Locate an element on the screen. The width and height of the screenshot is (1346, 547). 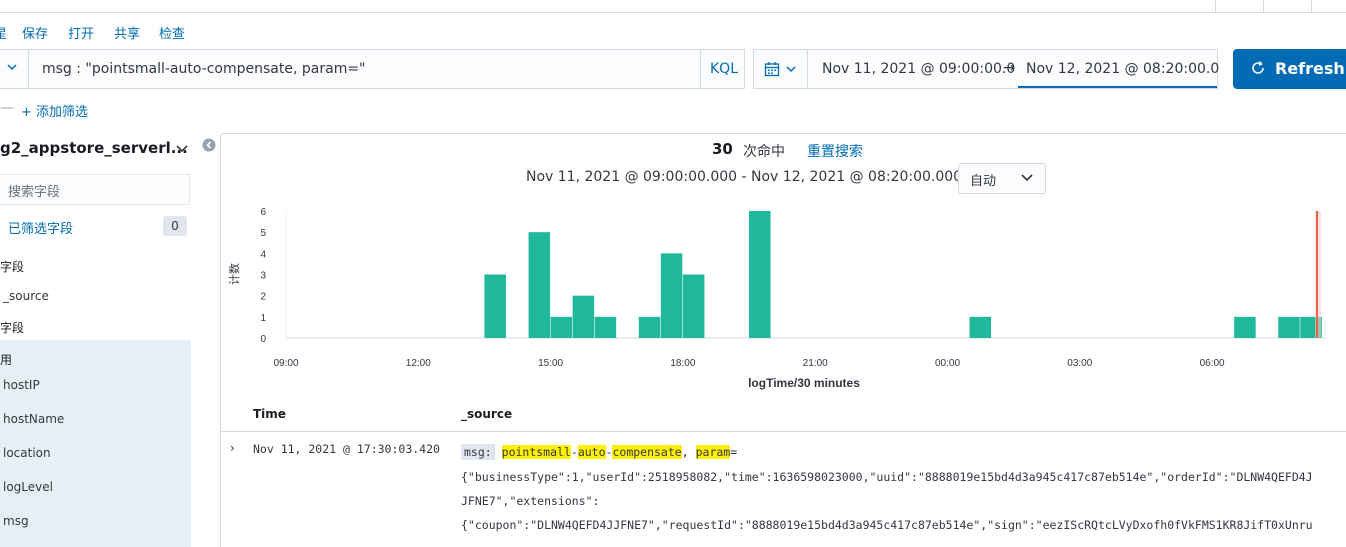
menu-save: 保存 is located at coordinates (35, 32).